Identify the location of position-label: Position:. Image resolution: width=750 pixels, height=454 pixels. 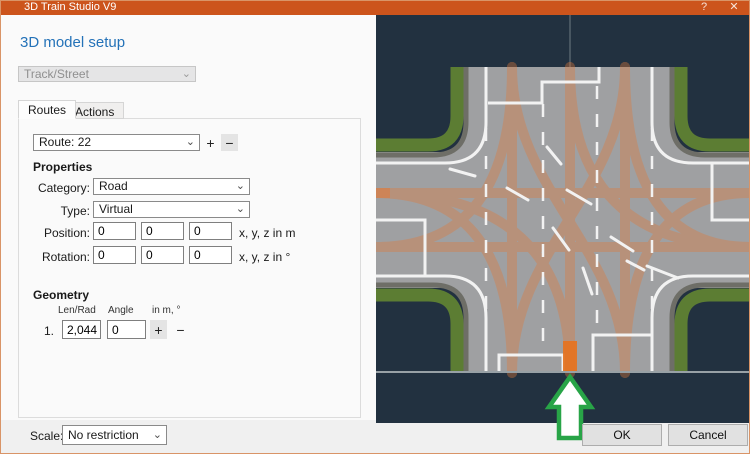
(66, 233).